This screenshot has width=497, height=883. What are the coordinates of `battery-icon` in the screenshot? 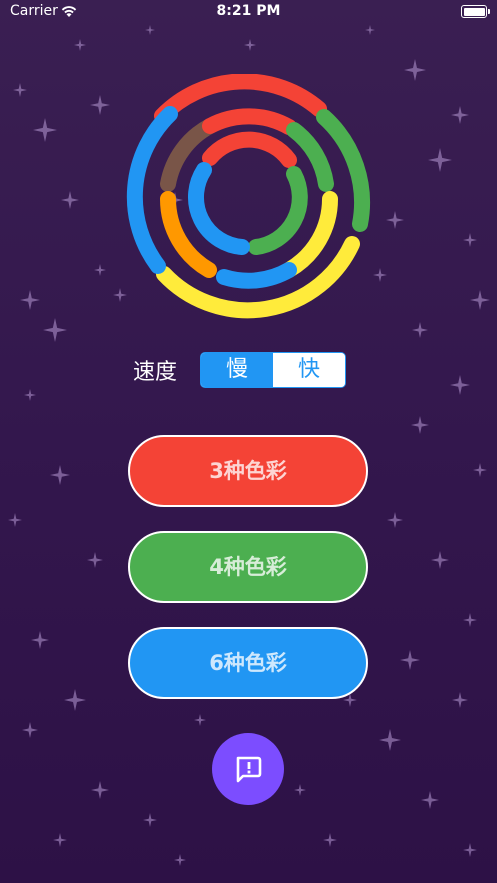 It's located at (475, 11).